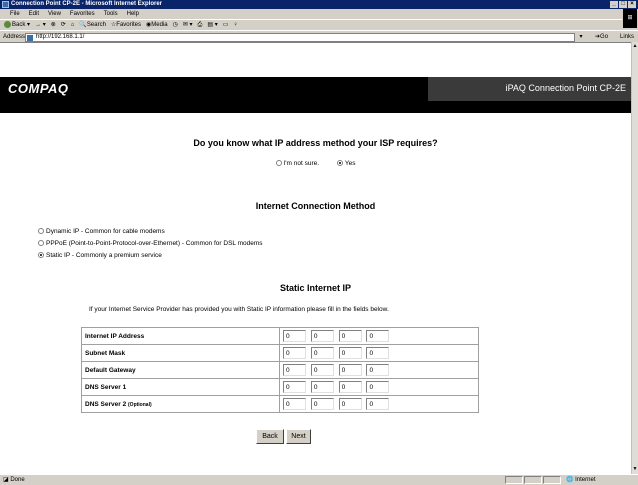  Describe the element at coordinates (73, 25) in the screenshot. I see `home-button: ⌂` at that location.